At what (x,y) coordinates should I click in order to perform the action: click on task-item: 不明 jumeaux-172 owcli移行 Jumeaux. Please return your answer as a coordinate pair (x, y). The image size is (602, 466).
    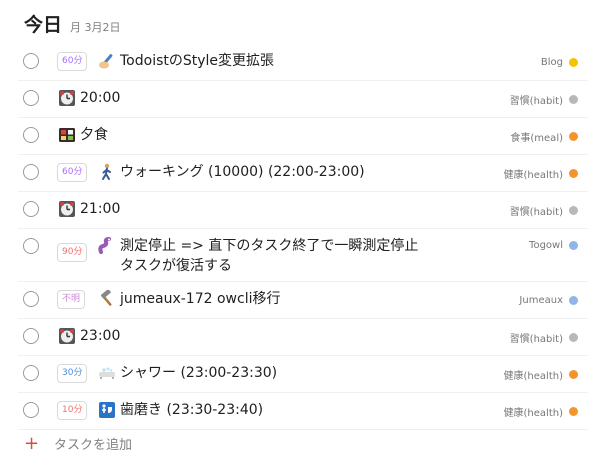
    Looking at the image, I should click on (303, 300).